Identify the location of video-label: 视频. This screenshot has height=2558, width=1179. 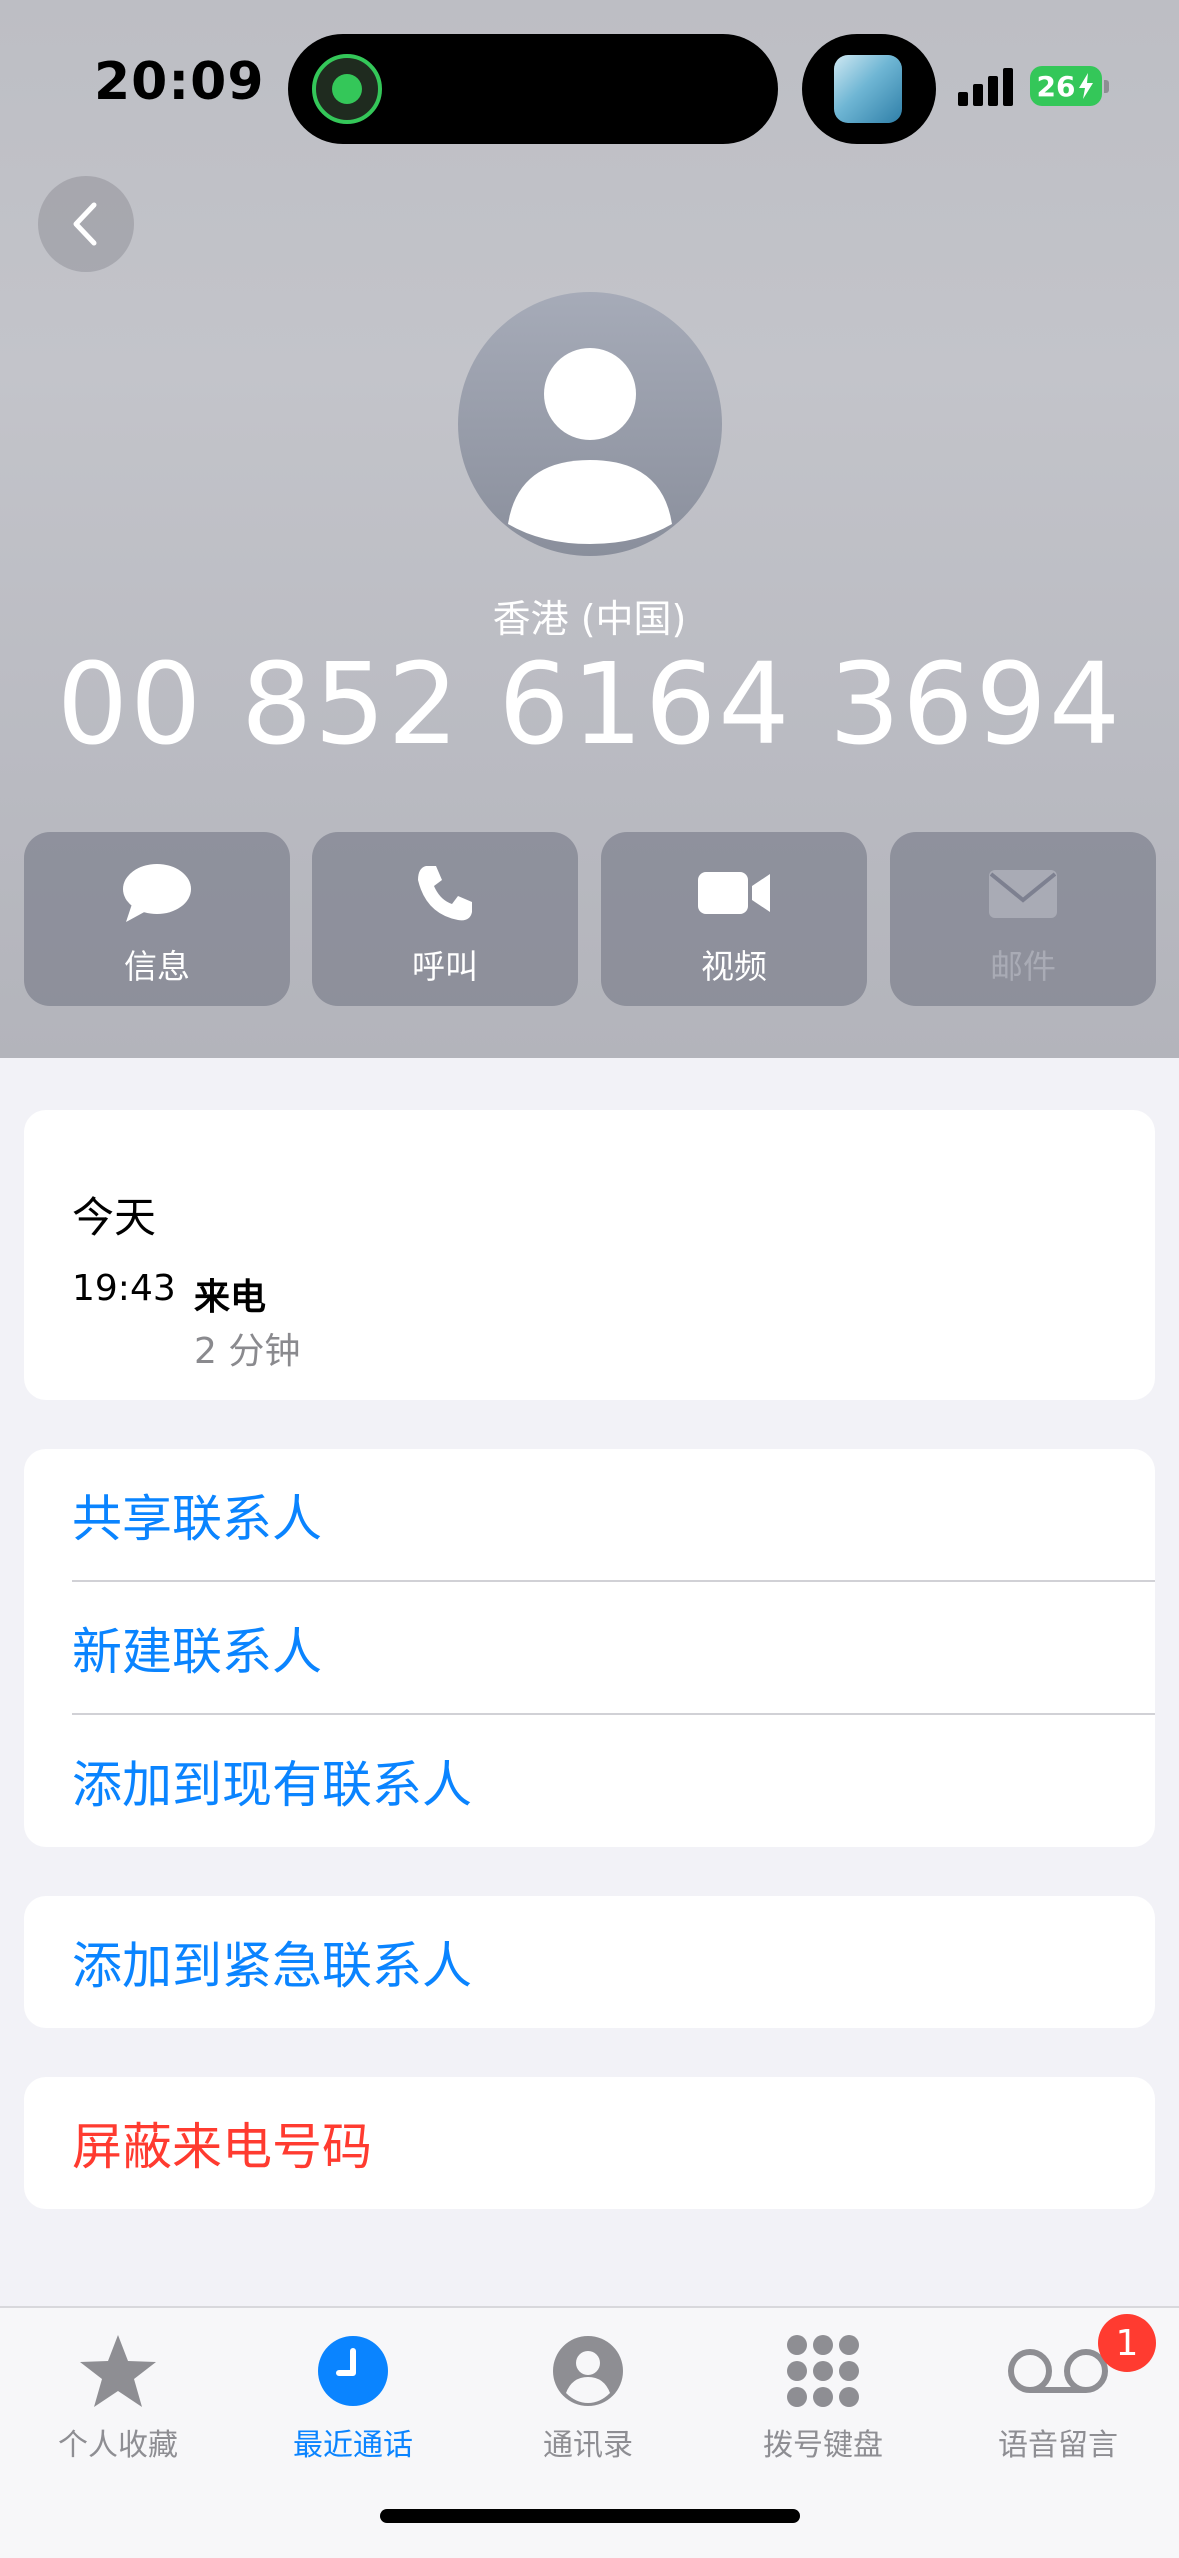
(734, 966).